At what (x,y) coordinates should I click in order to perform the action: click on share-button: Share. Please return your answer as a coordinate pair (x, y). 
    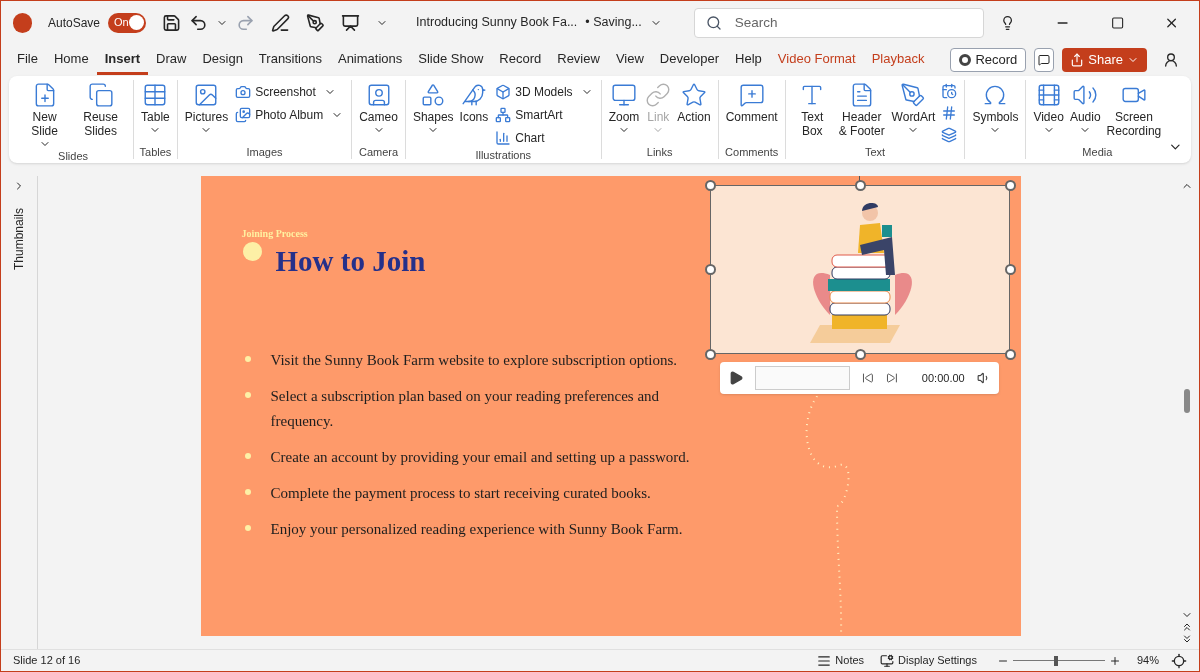
    Looking at the image, I should click on (1104, 60).